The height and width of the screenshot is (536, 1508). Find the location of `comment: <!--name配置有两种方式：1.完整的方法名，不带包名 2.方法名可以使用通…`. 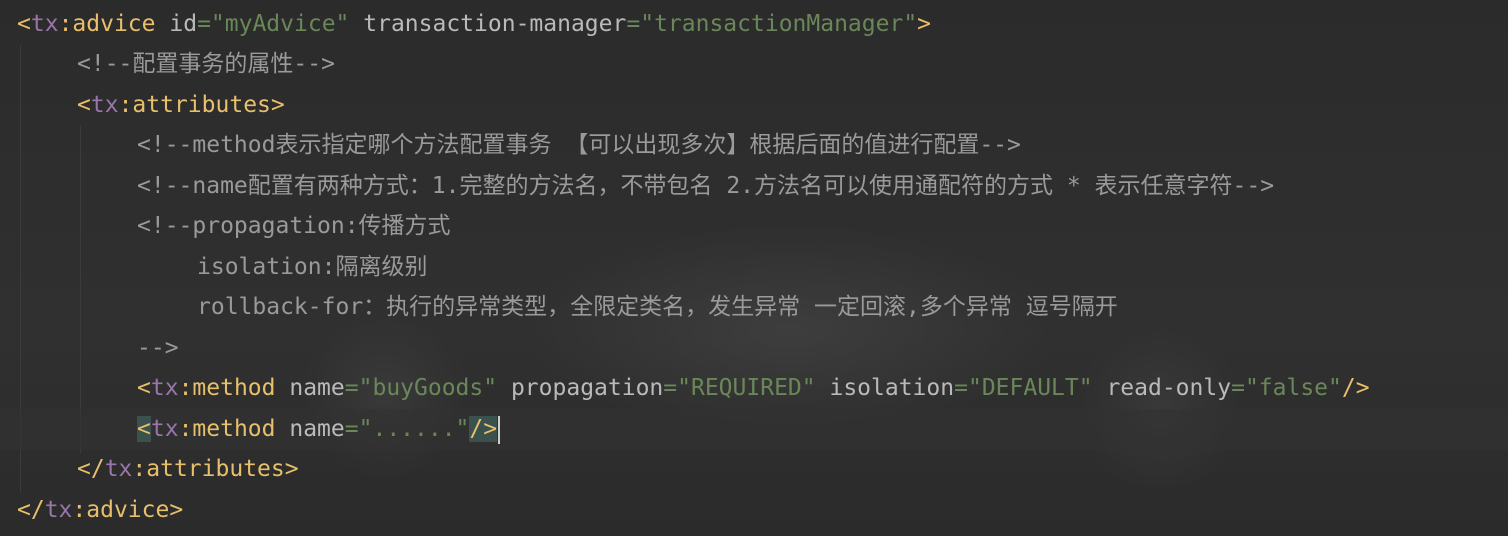

comment: <!--name配置有两种方式：1.完整的方法名，不带包名 2.方法名可以使用通… is located at coordinates (706, 186).